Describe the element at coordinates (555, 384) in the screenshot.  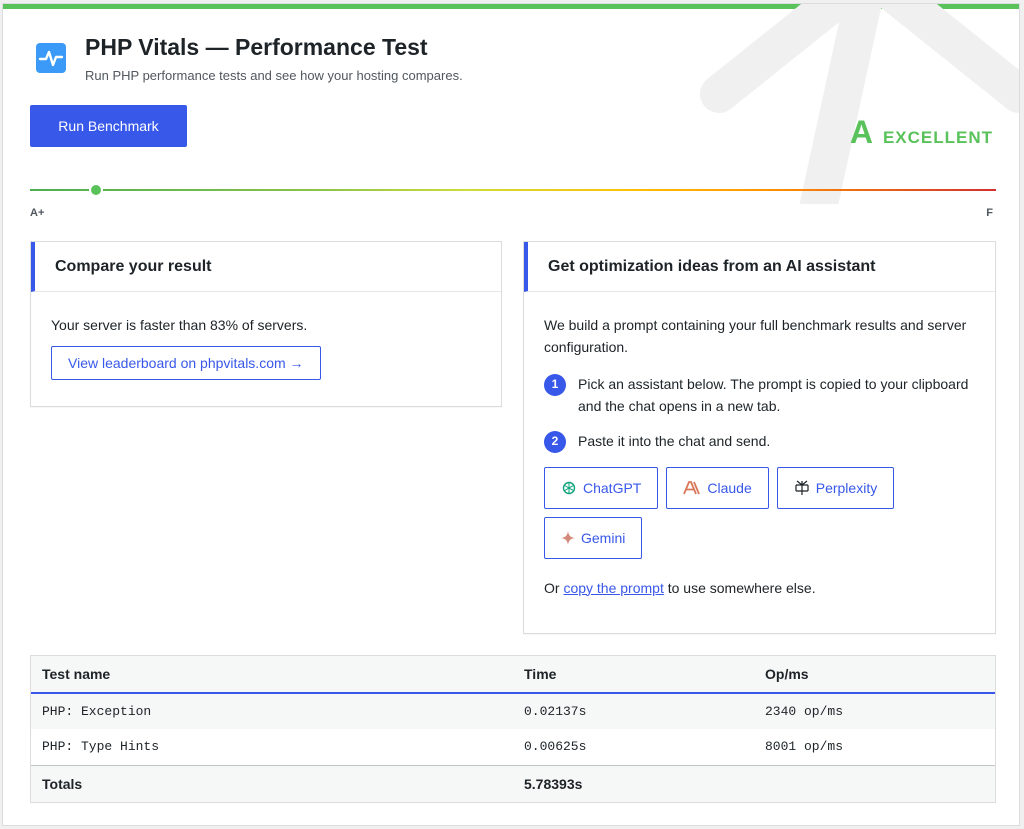
I see `step-number-badge: 1` at that location.